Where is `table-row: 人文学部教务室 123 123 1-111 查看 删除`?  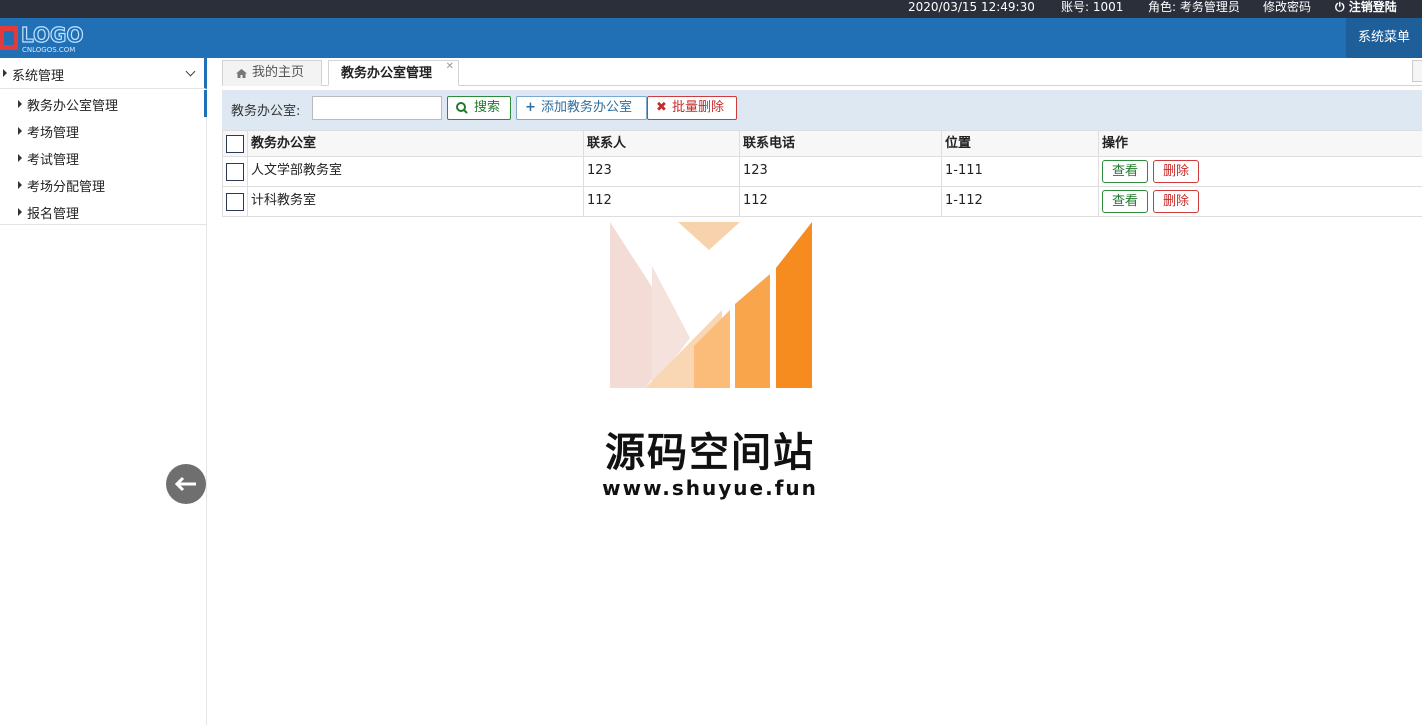
table-row: 人文学部教务室 123 123 1-111 查看 删除 is located at coordinates (822, 172).